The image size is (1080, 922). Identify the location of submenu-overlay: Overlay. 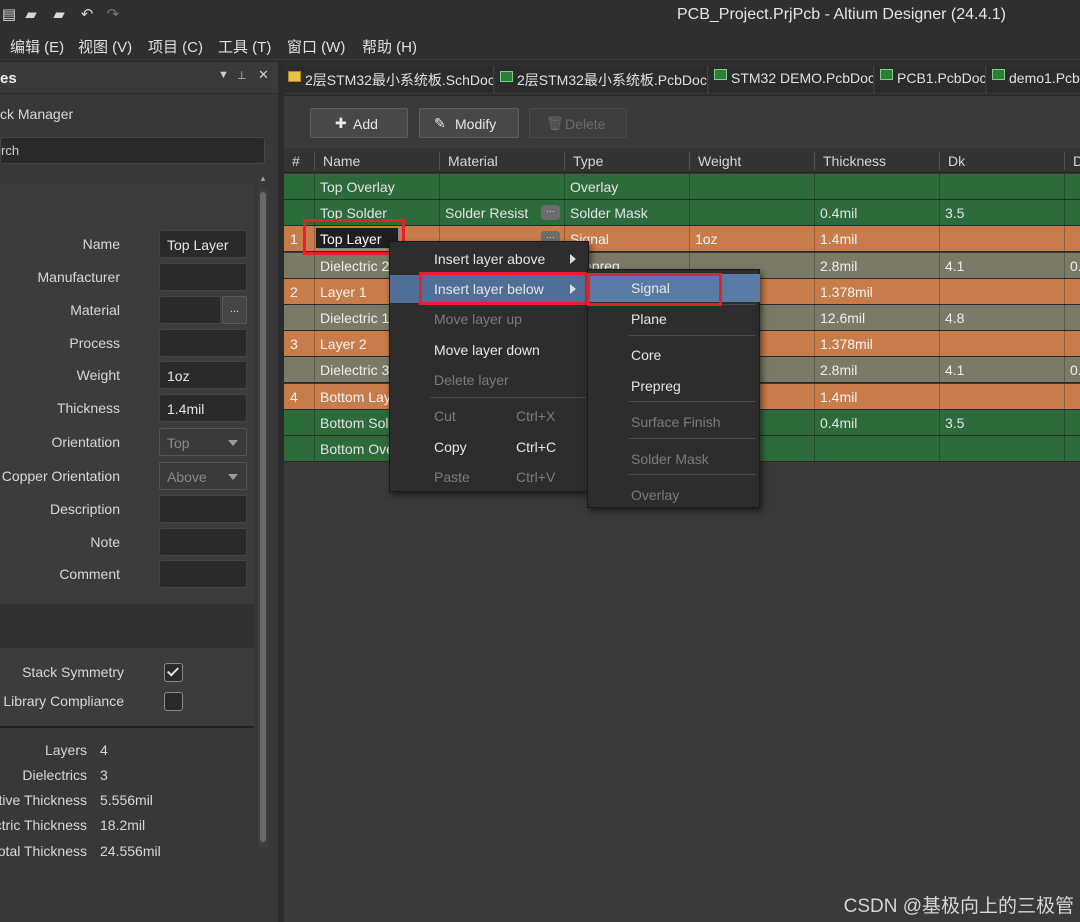
(674, 495).